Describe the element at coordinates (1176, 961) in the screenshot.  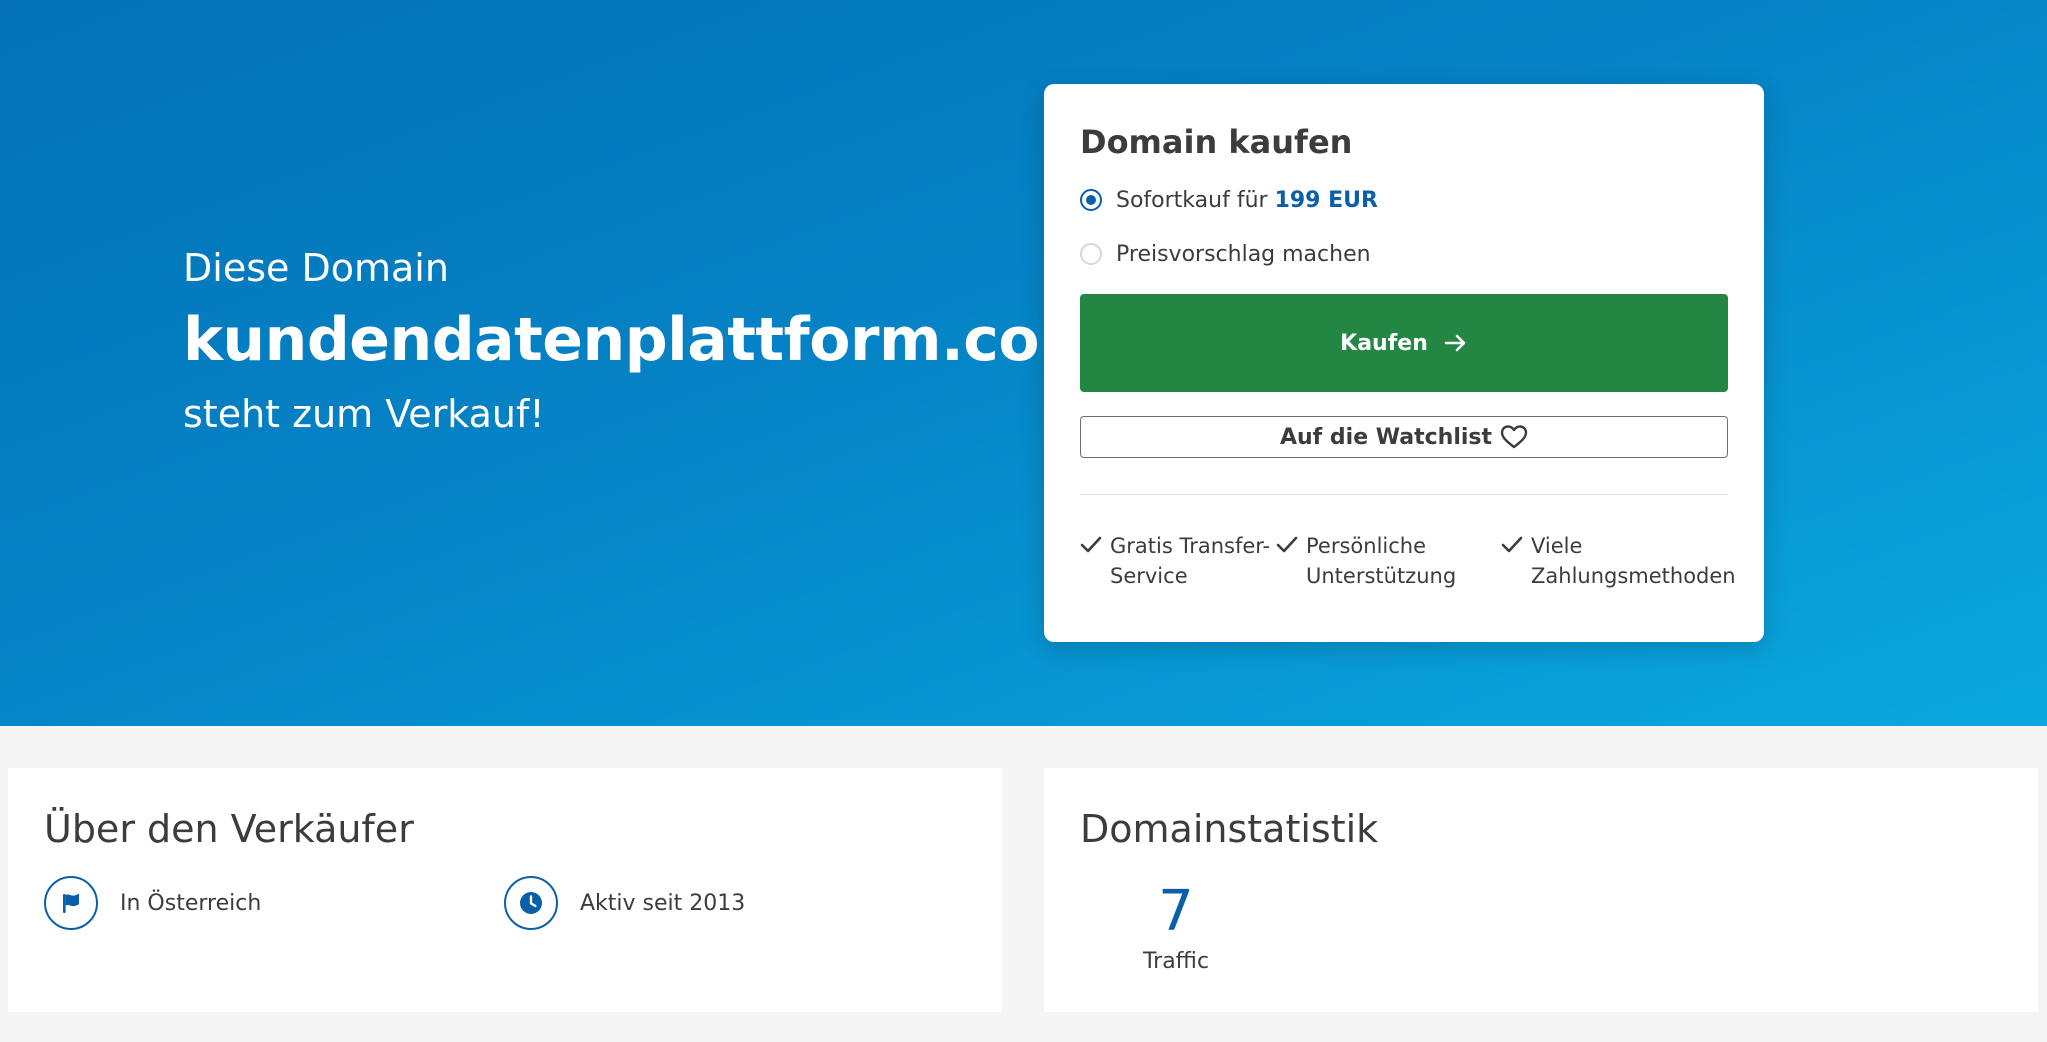
I see `traffic-label: Traffic` at that location.